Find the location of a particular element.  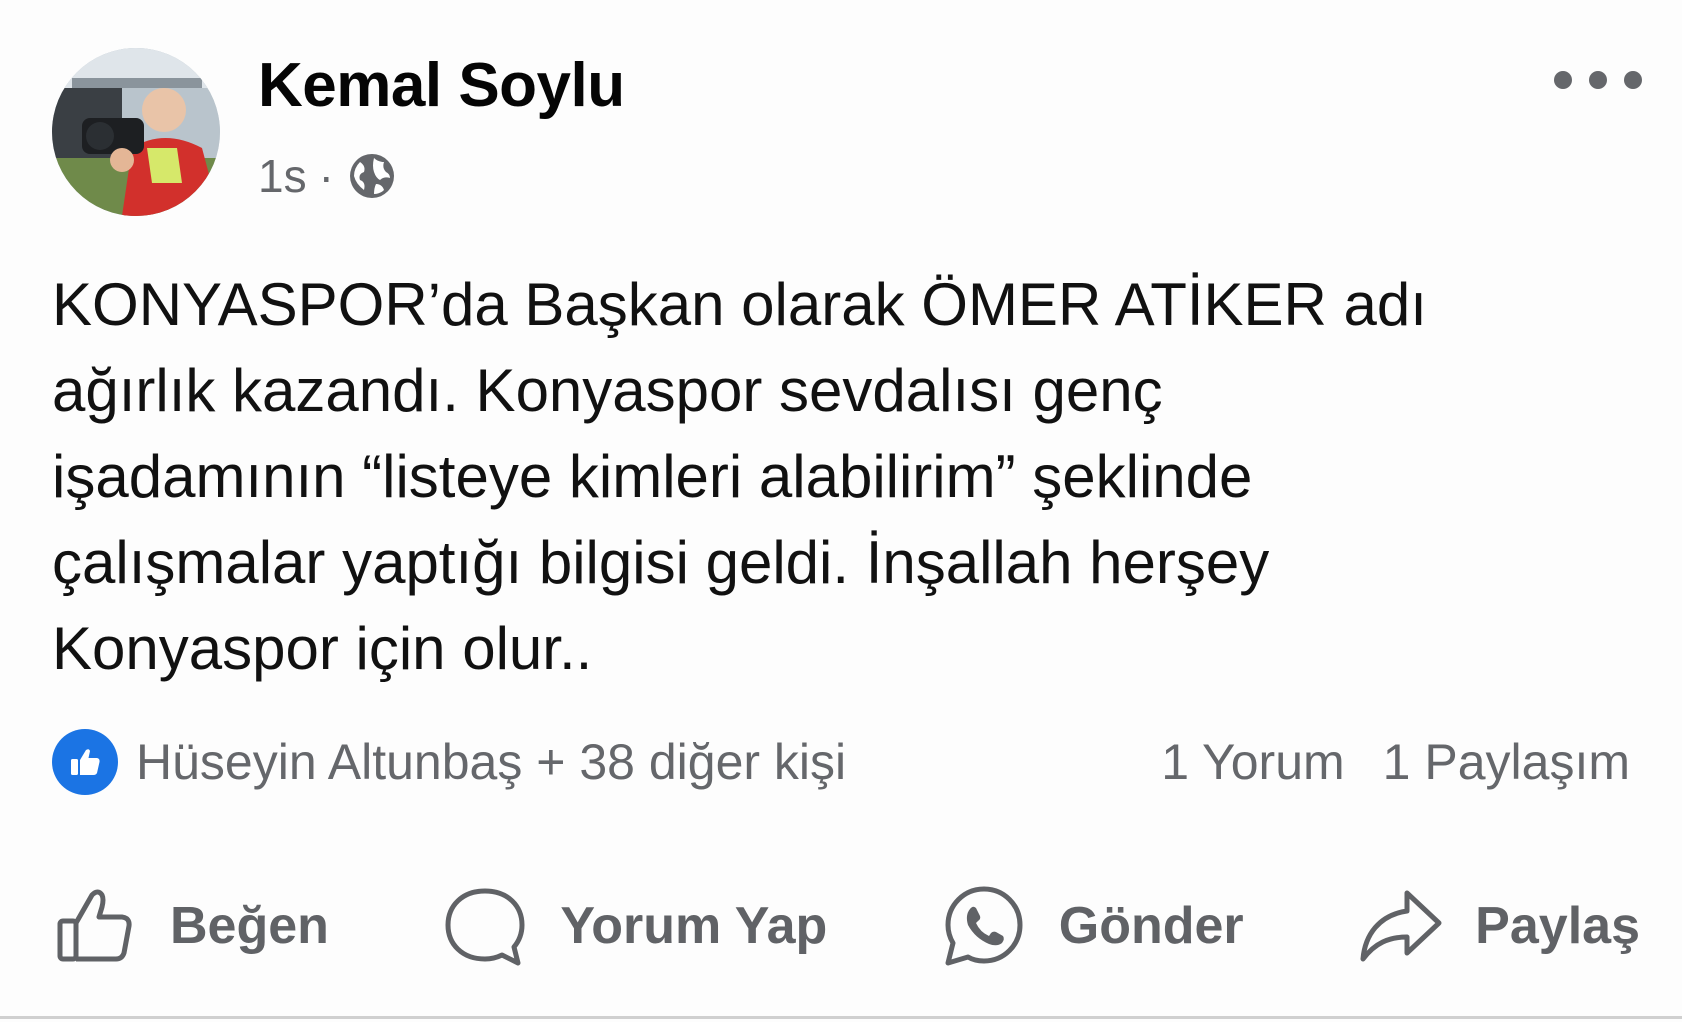

shares-count: 1 Paylaşım is located at coordinates (1506, 762).